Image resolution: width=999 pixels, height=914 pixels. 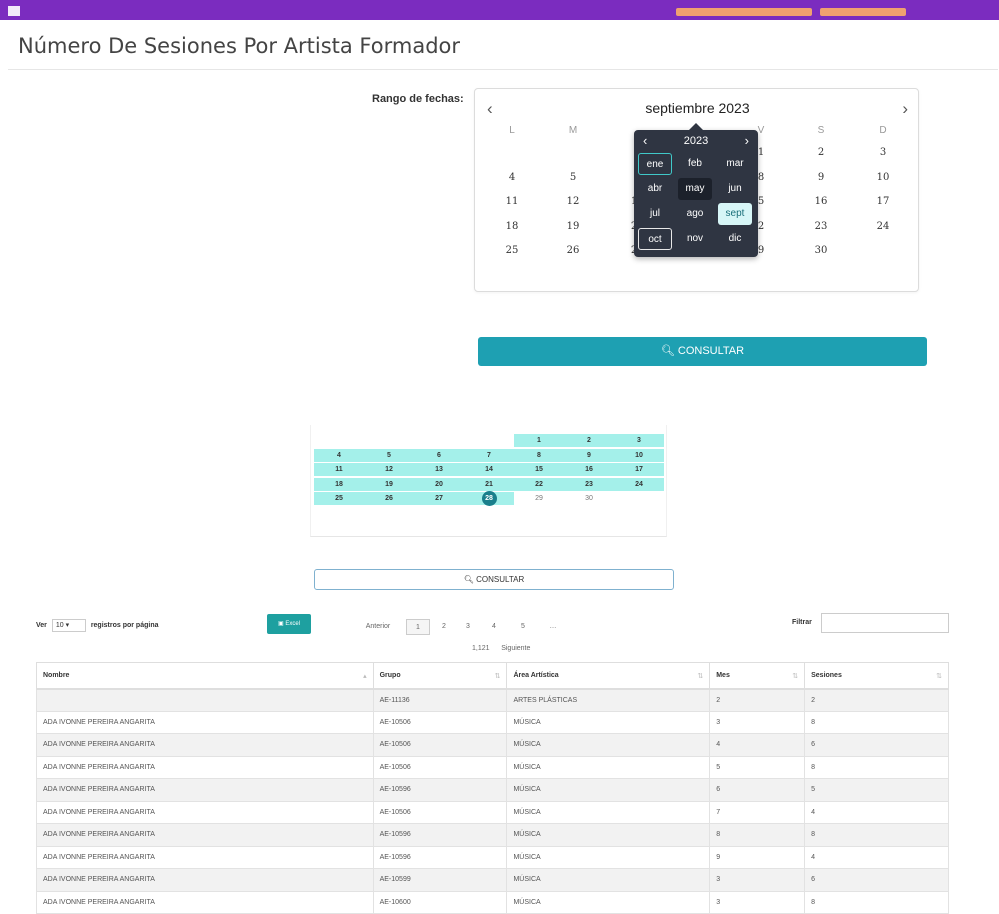 I want to click on consult-button: 🔍︎ CONSULTAR, so click(x=702, y=351).